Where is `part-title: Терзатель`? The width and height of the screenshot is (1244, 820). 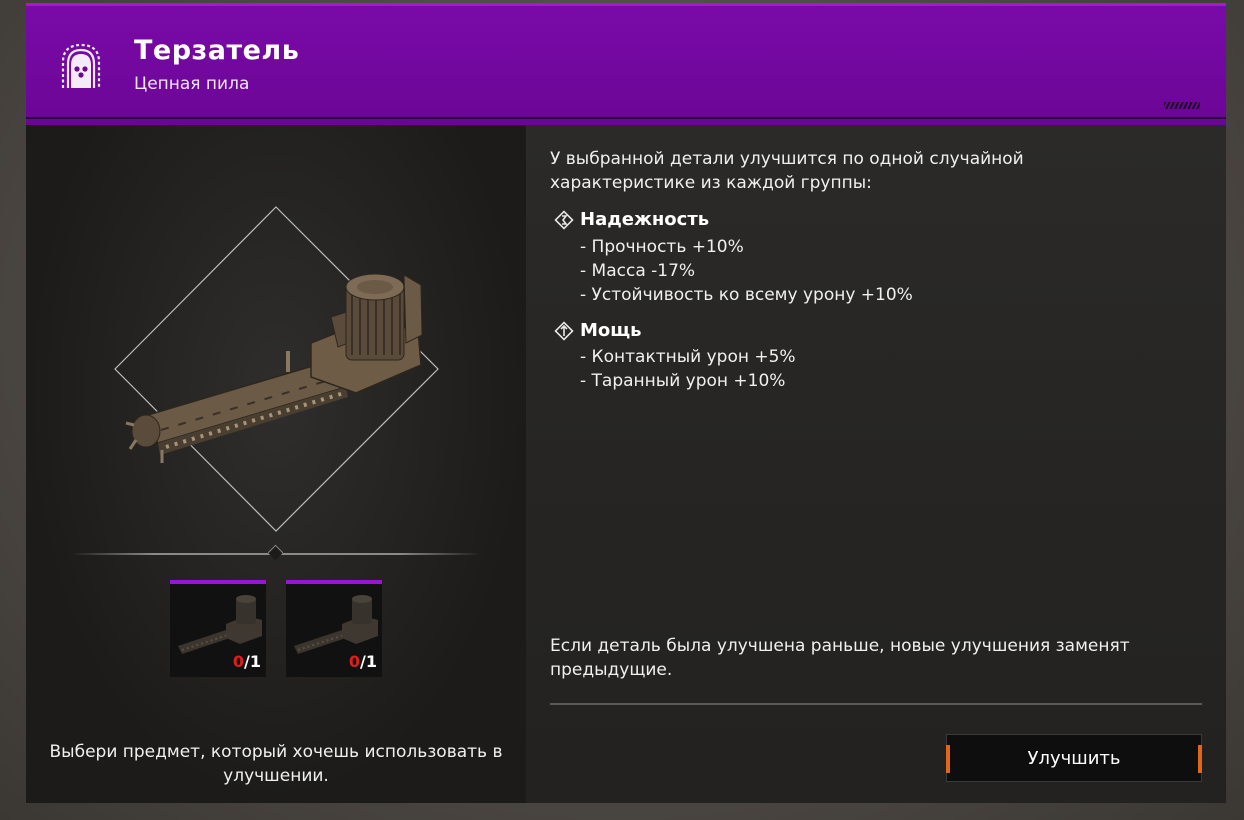 part-title: Терзатель is located at coordinates (217, 50).